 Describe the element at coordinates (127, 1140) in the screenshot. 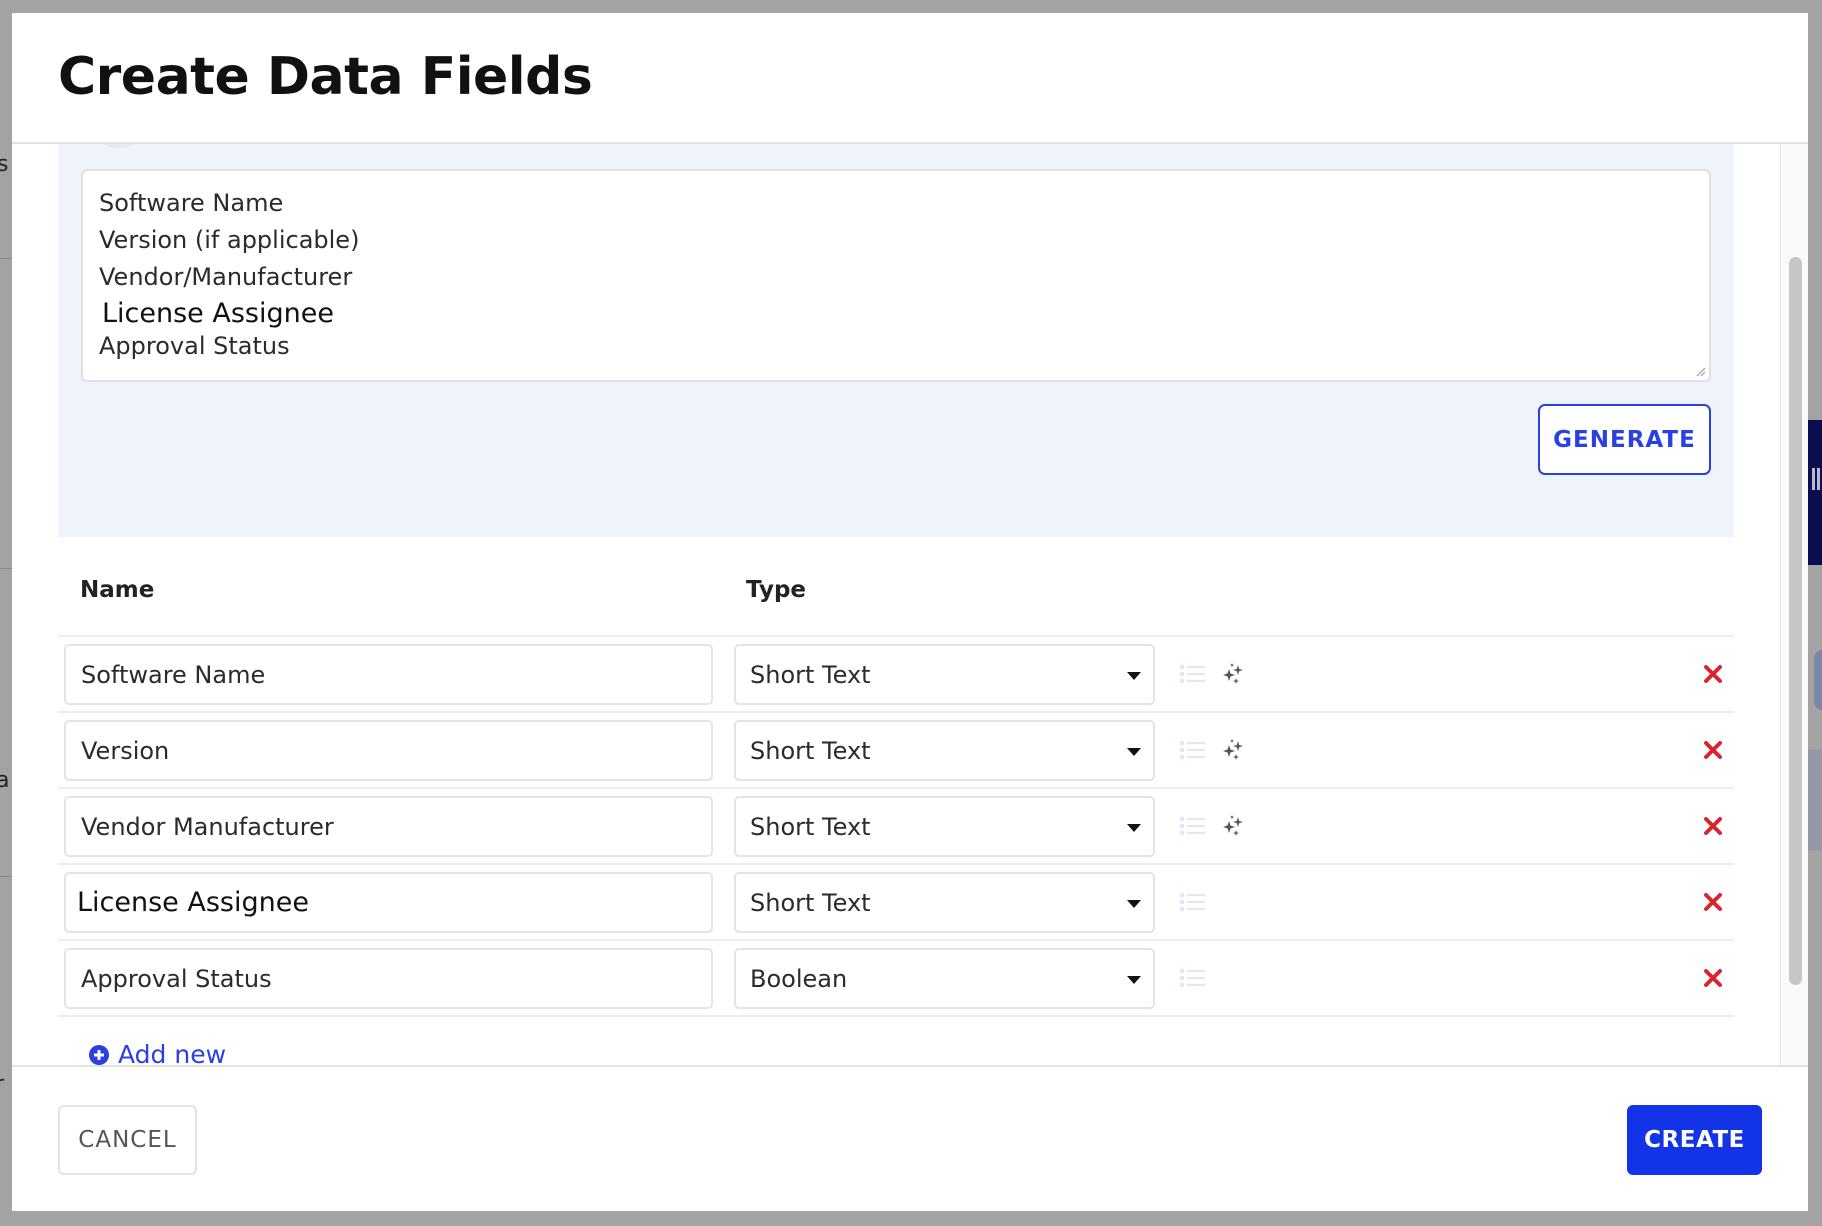

I see `cancel-button: CANCEL` at that location.